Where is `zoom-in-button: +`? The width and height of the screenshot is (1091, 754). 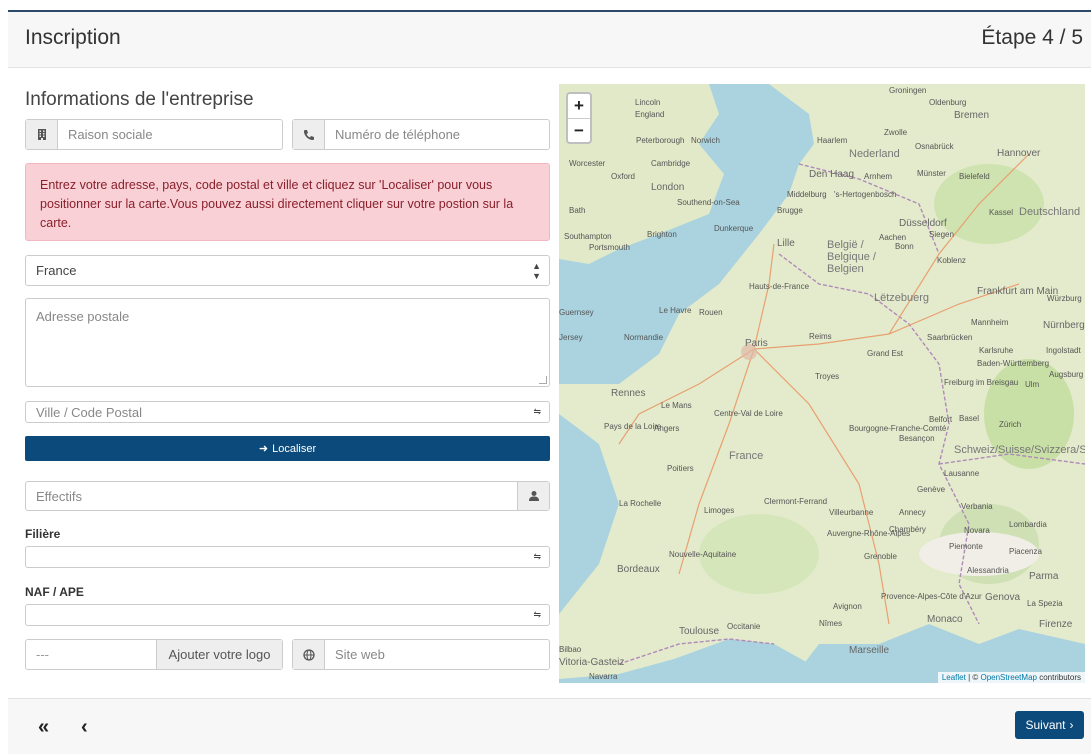 zoom-in-button: + is located at coordinates (579, 106).